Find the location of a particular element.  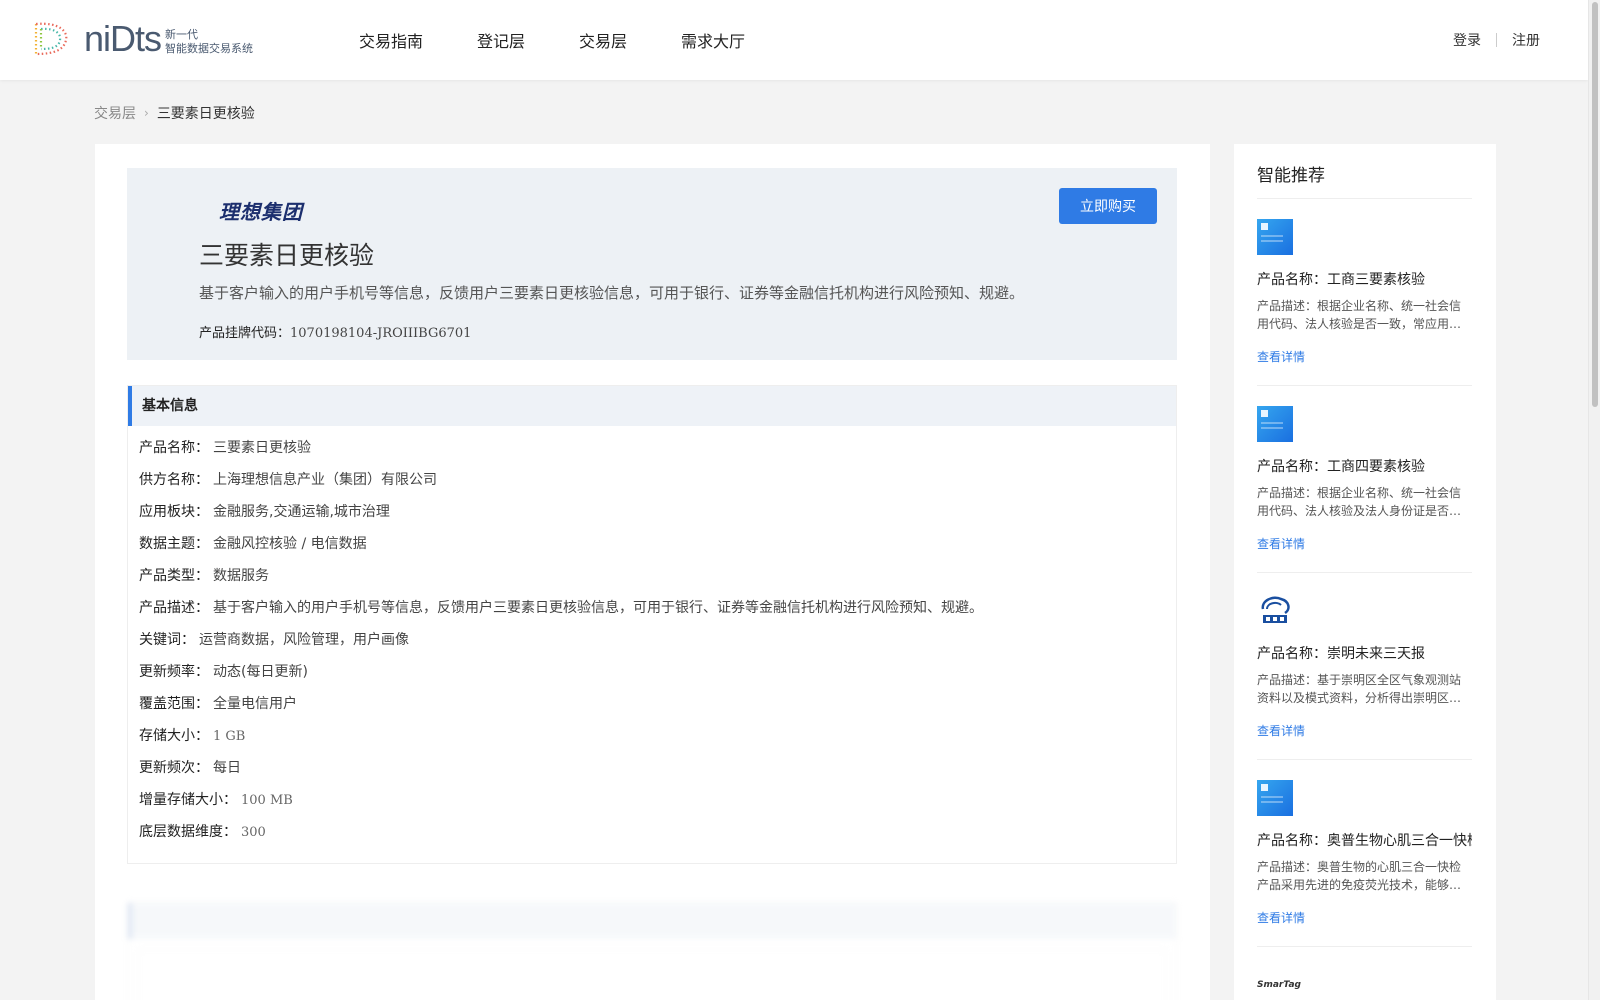

info-label: 更新频次： is located at coordinates (174, 768).